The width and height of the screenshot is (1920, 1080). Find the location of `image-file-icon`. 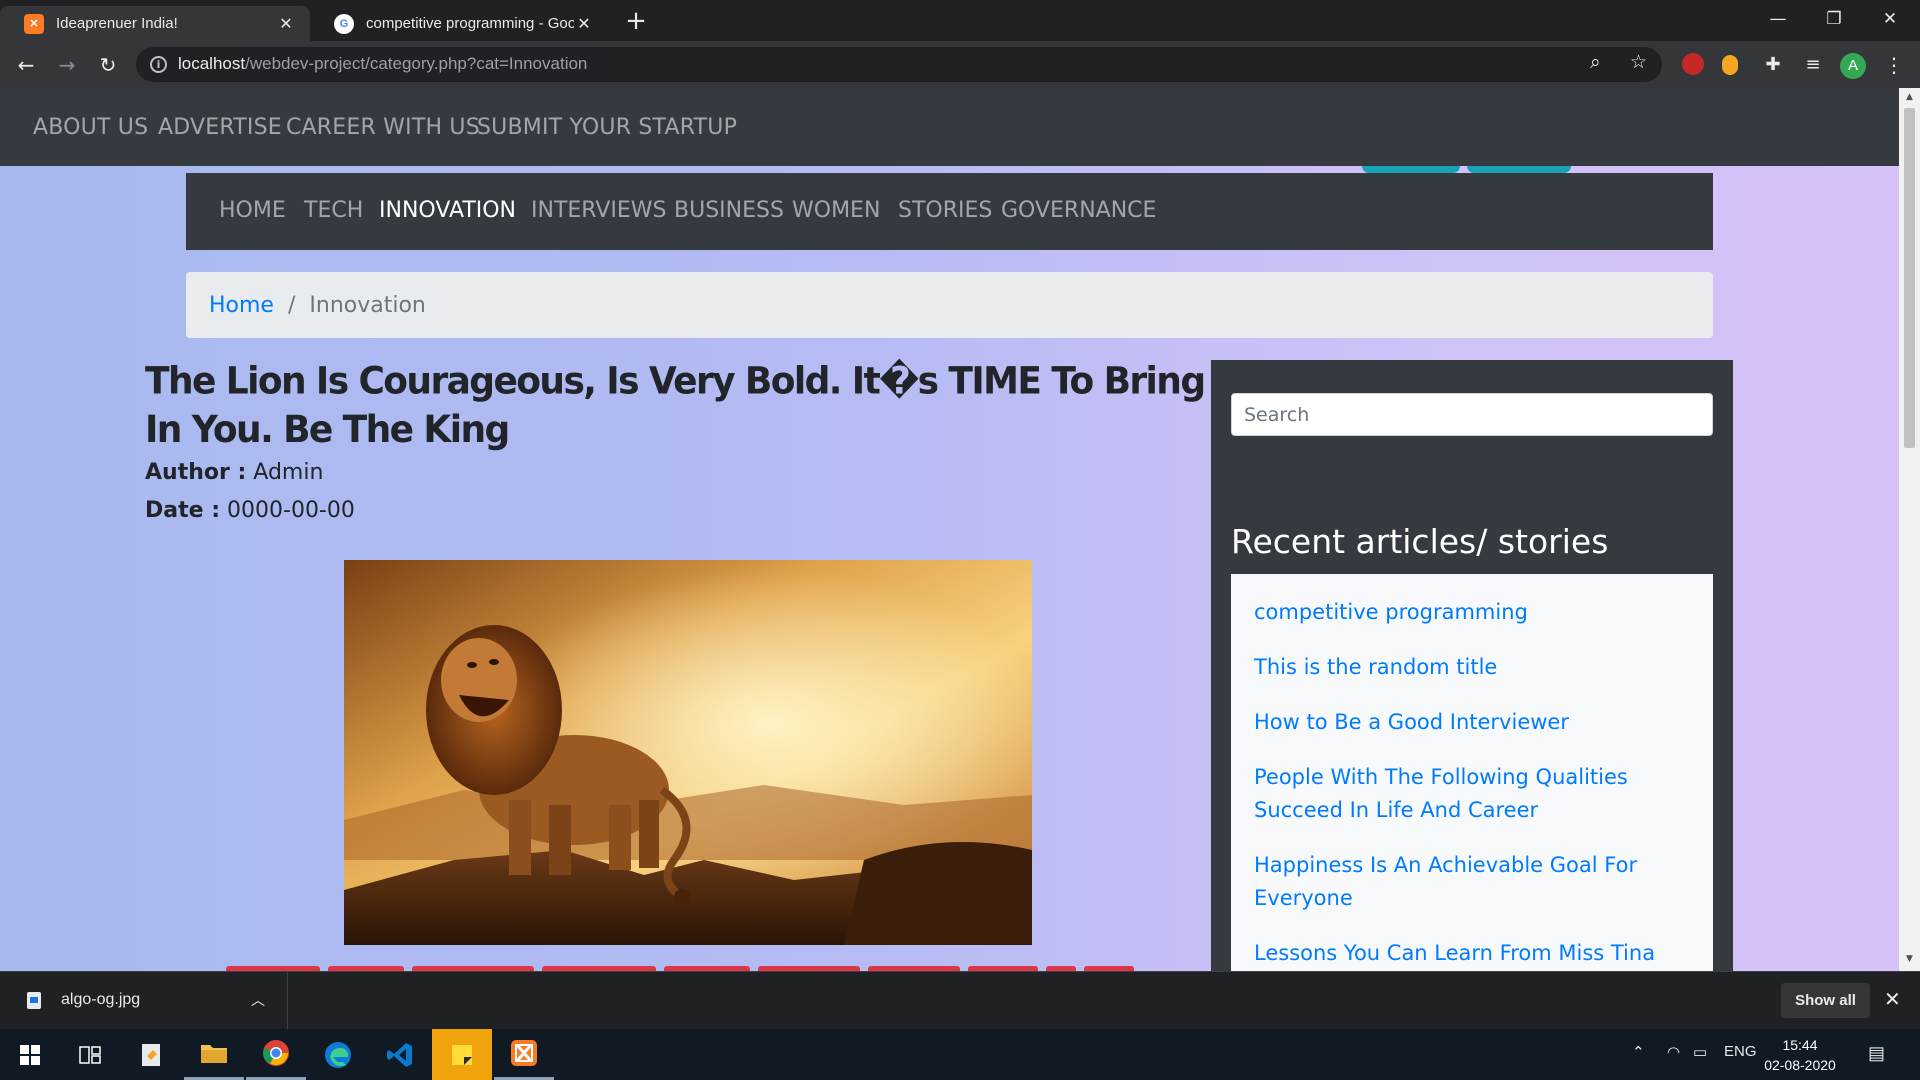

image-file-icon is located at coordinates (34, 1000).